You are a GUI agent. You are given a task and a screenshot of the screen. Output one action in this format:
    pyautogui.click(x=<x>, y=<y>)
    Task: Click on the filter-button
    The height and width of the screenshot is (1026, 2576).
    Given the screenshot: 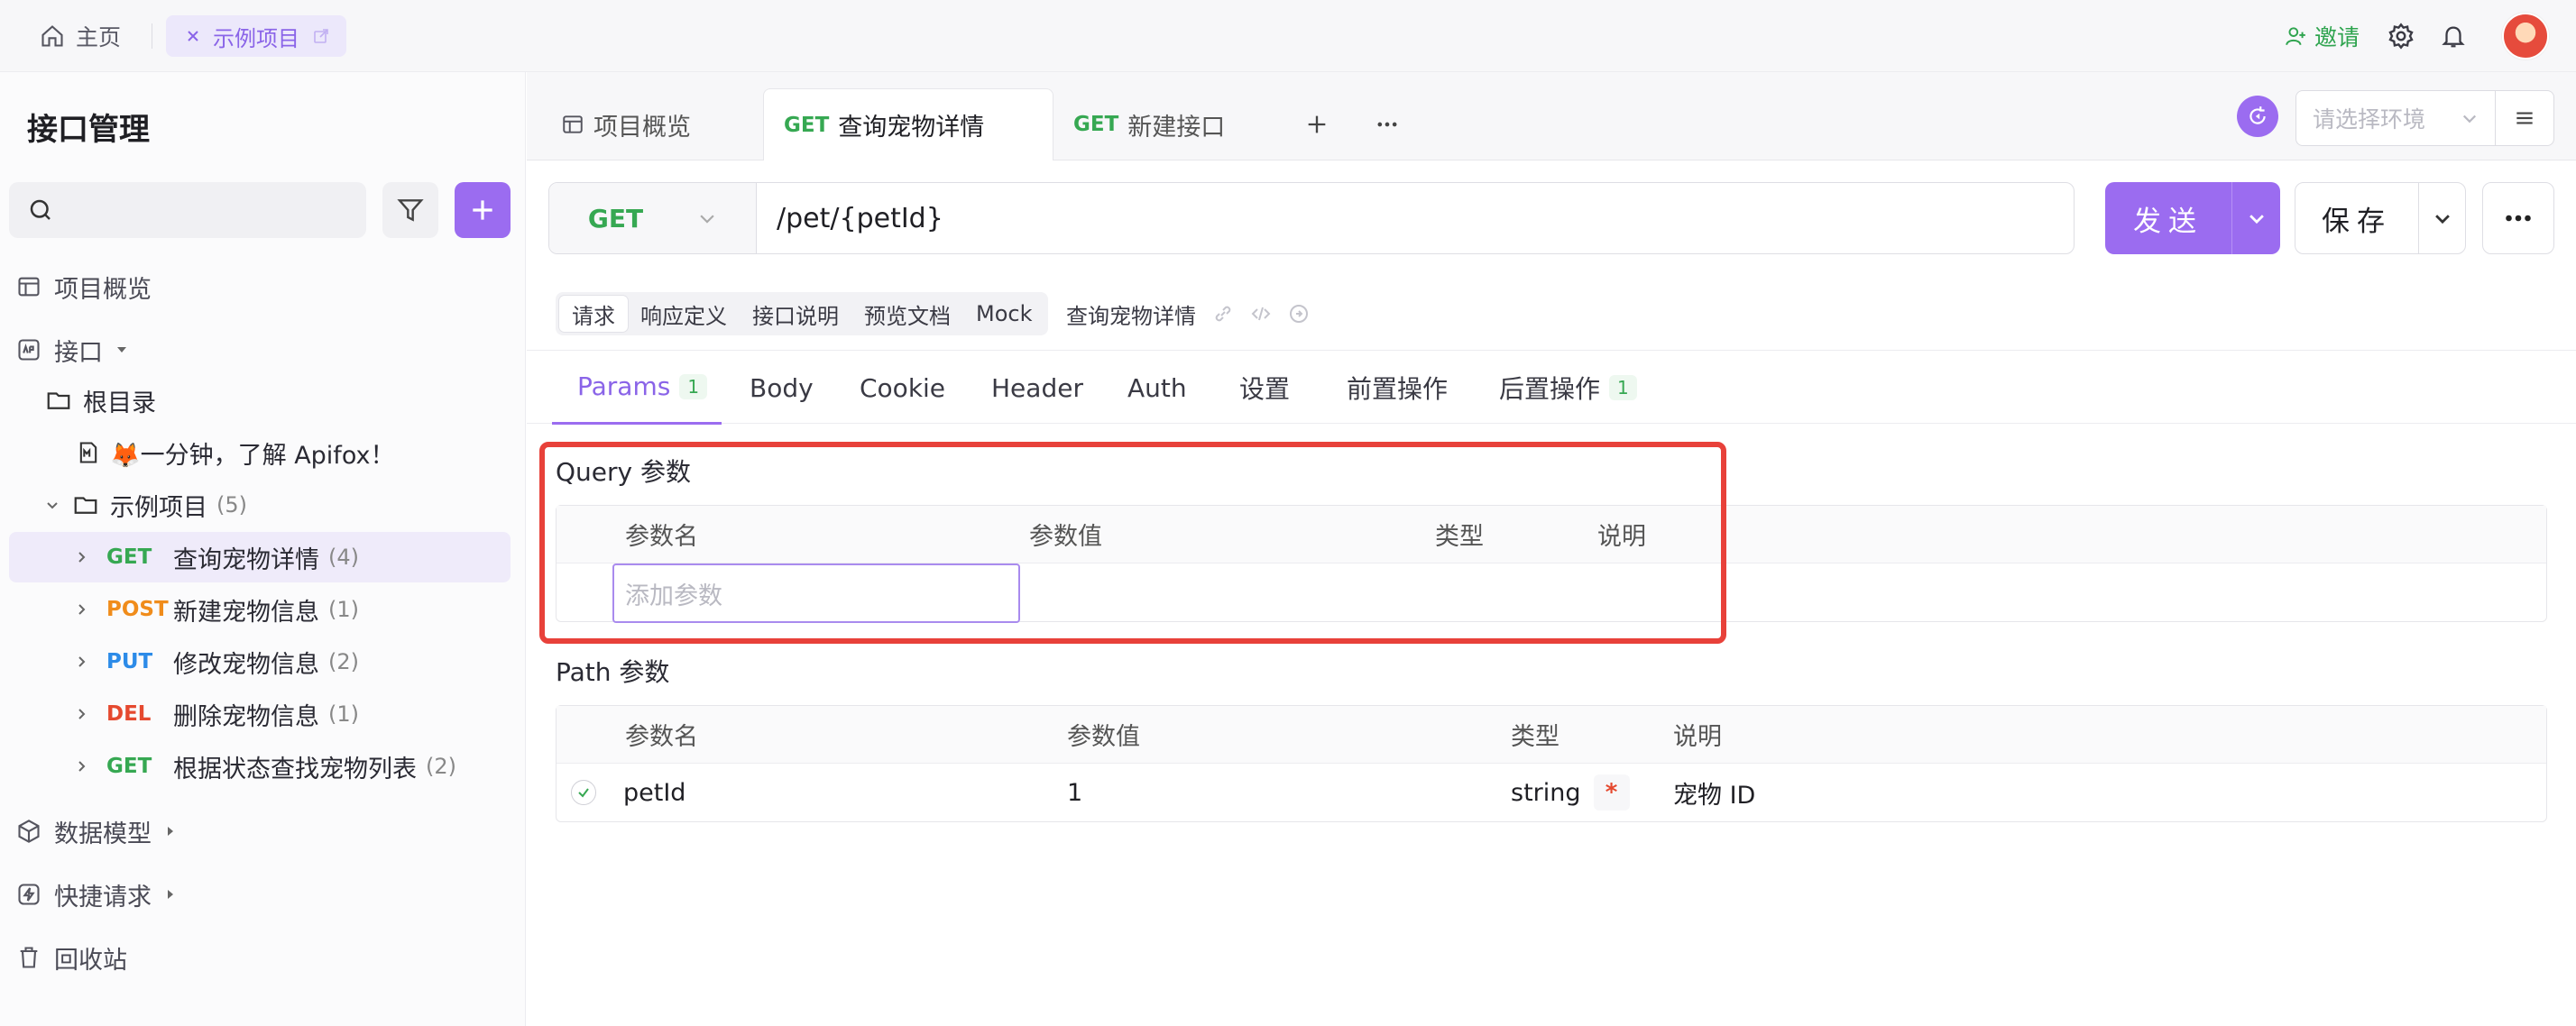 What is the action you would take?
    pyautogui.click(x=410, y=210)
    